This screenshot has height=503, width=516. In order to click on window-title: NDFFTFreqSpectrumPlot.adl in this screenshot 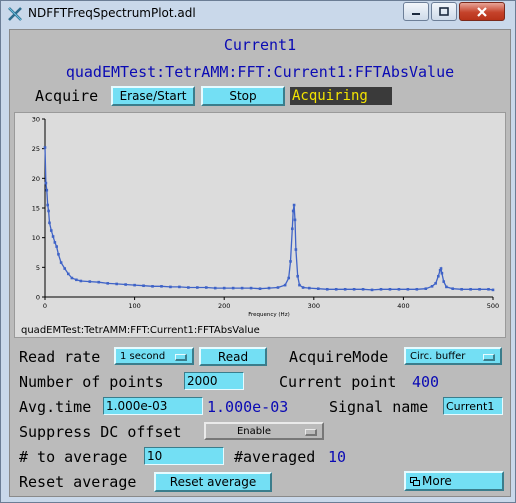, I will do `click(112, 13)`.